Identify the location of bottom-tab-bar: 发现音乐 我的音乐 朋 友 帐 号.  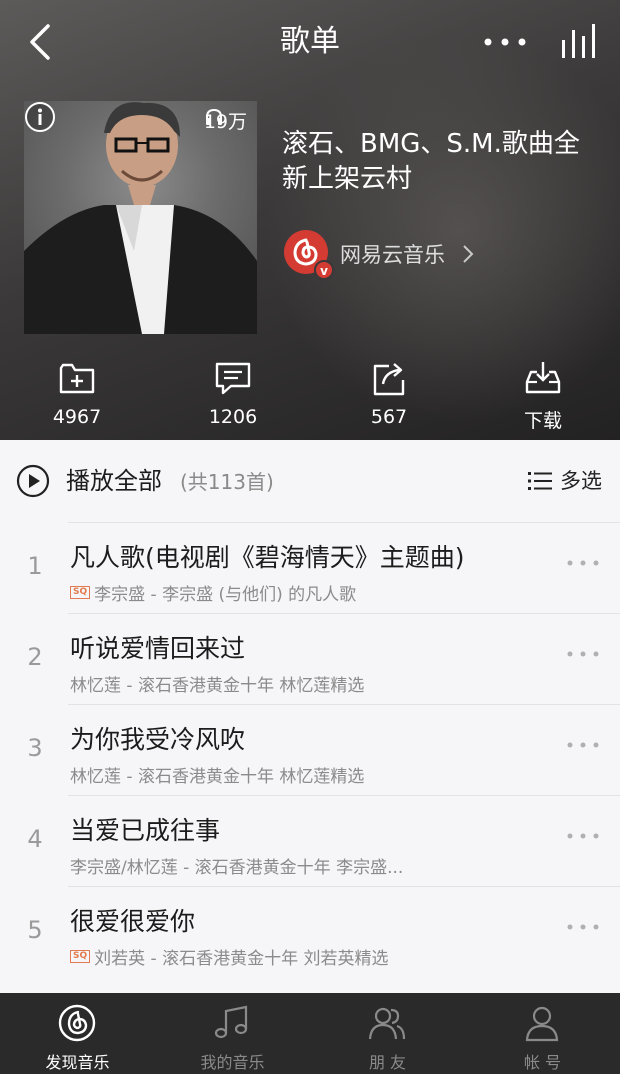
(310, 1033).